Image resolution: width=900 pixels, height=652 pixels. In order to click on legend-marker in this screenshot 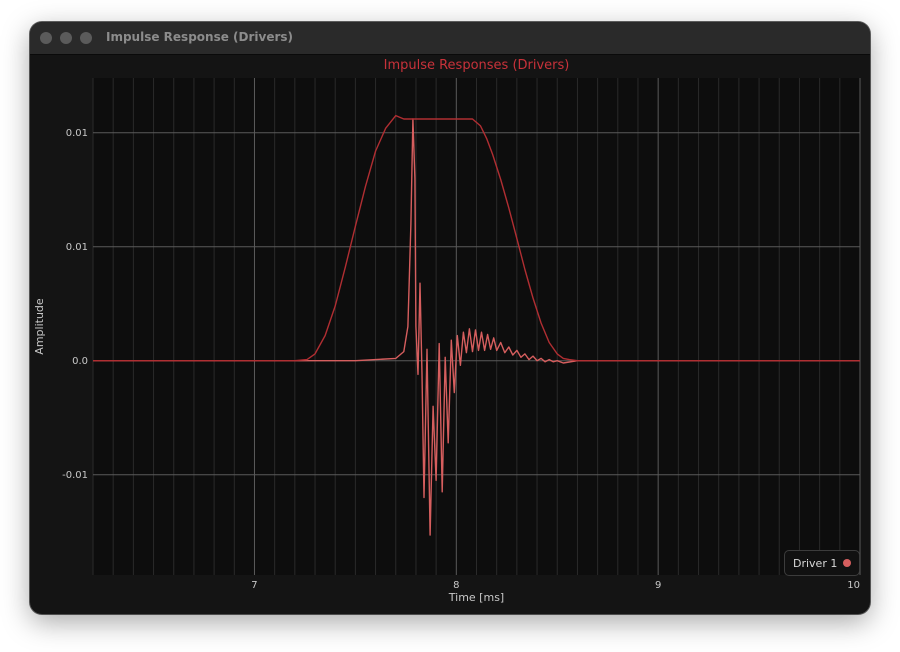, I will do `click(847, 563)`.